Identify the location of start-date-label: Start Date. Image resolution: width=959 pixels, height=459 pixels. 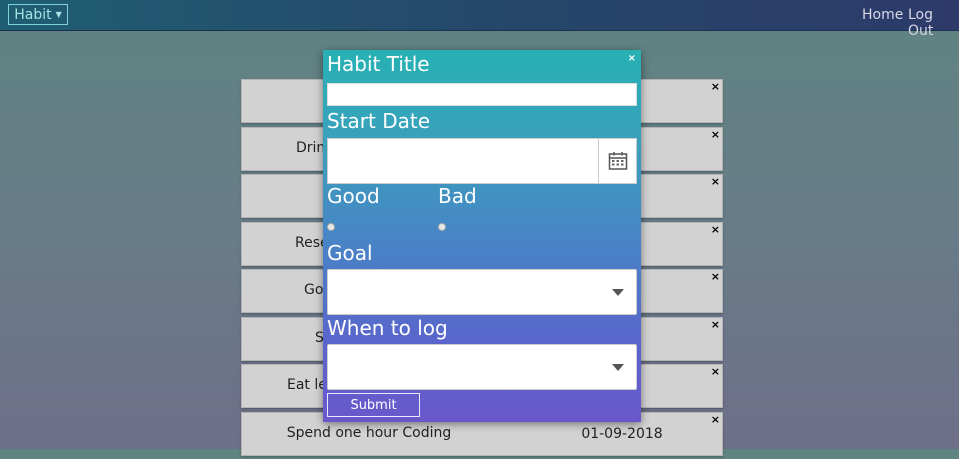
(379, 121).